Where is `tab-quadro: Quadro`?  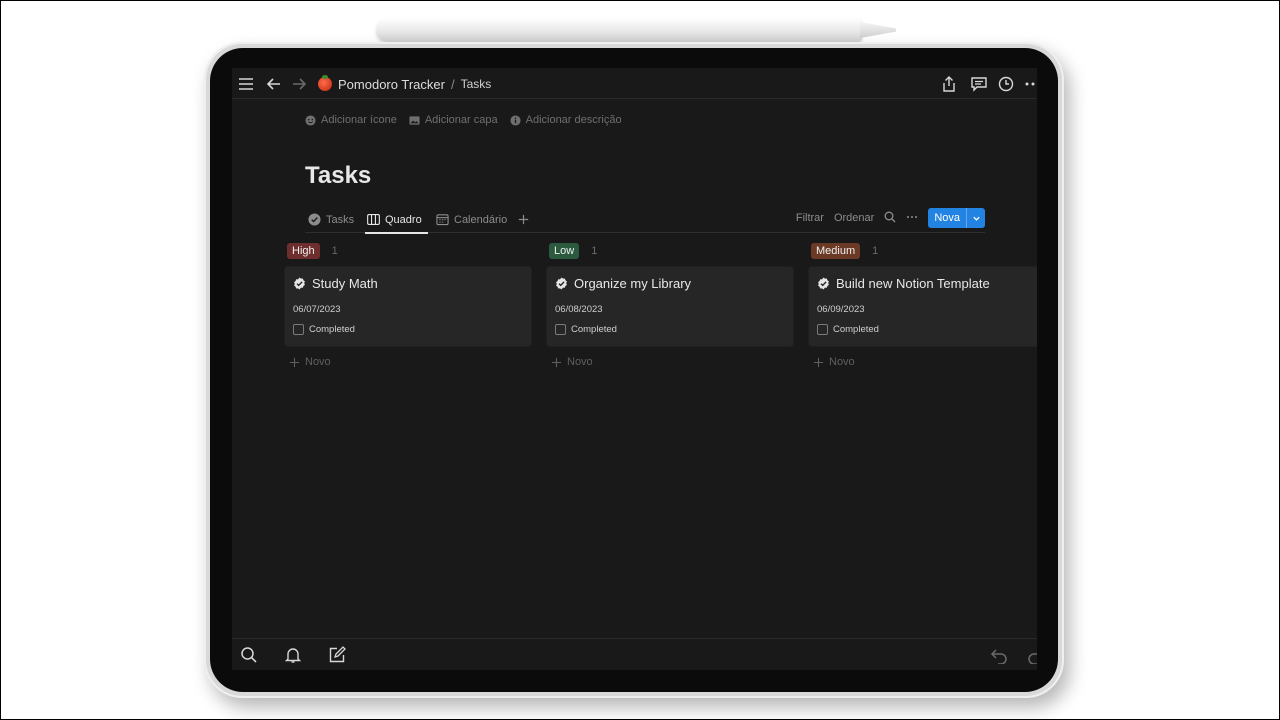
tab-quadro: Quadro is located at coordinates (396, 220).